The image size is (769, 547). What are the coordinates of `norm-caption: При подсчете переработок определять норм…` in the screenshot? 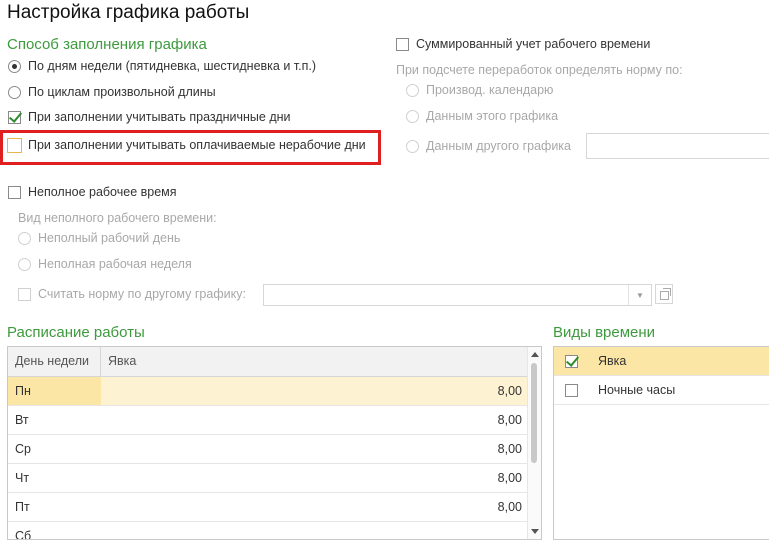 It's located at (539, 70).